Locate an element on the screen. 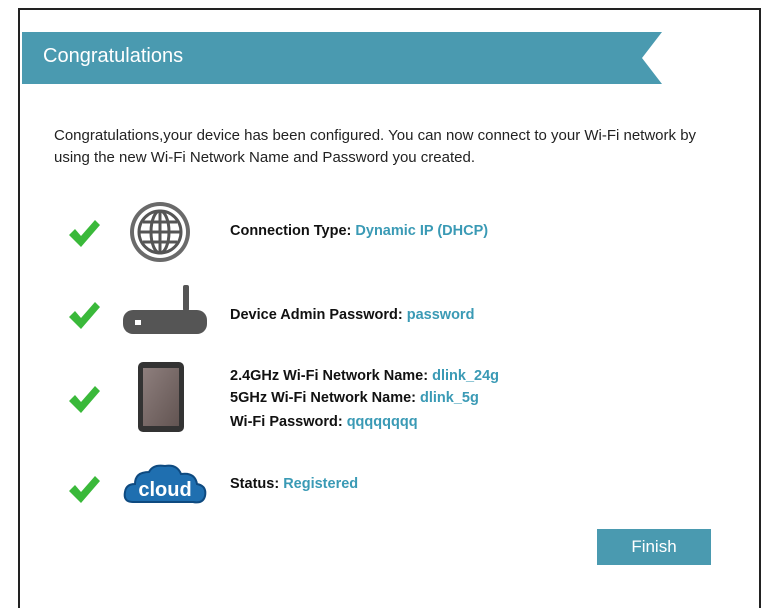 The image size is (771, 608). wifi-24-line: 2.4GHz Wi-Fi Network Name: dlink_24g is located at coordinates (364, 376).